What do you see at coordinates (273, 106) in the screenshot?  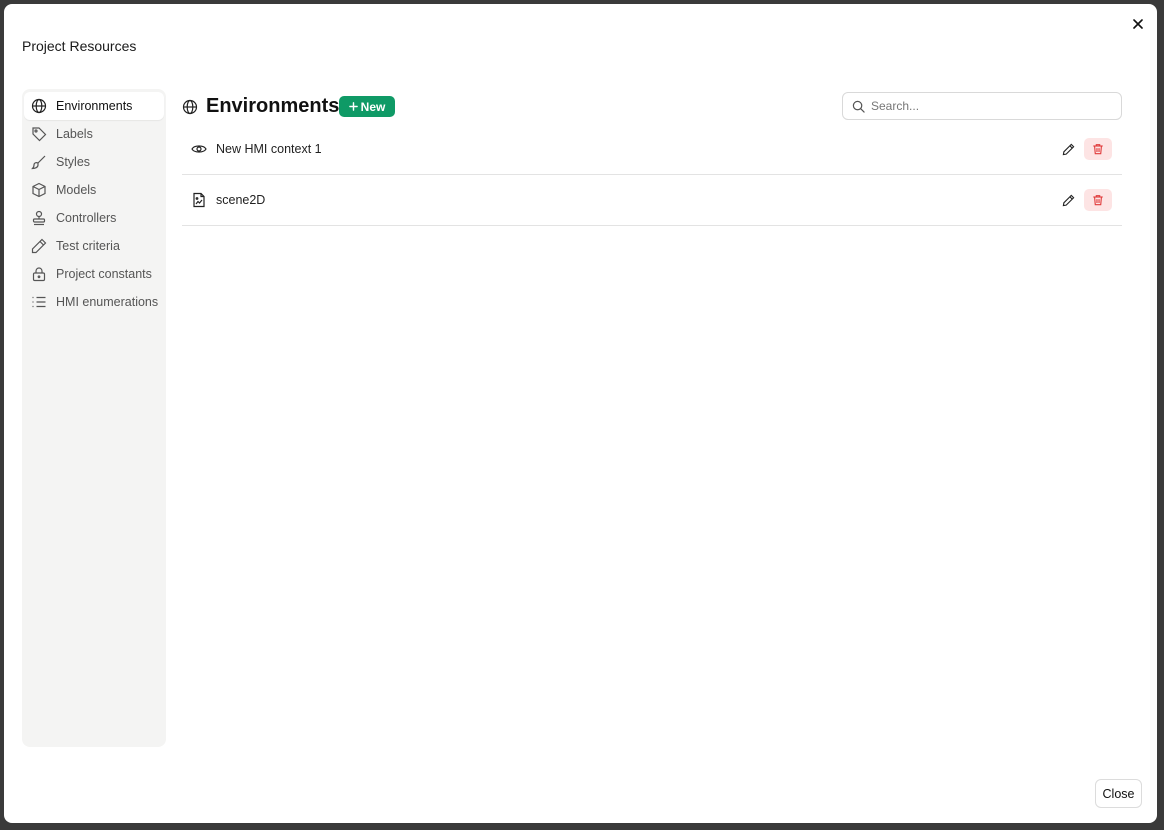 I see `page-title-text: Environments` at bounding box center [273, 106].